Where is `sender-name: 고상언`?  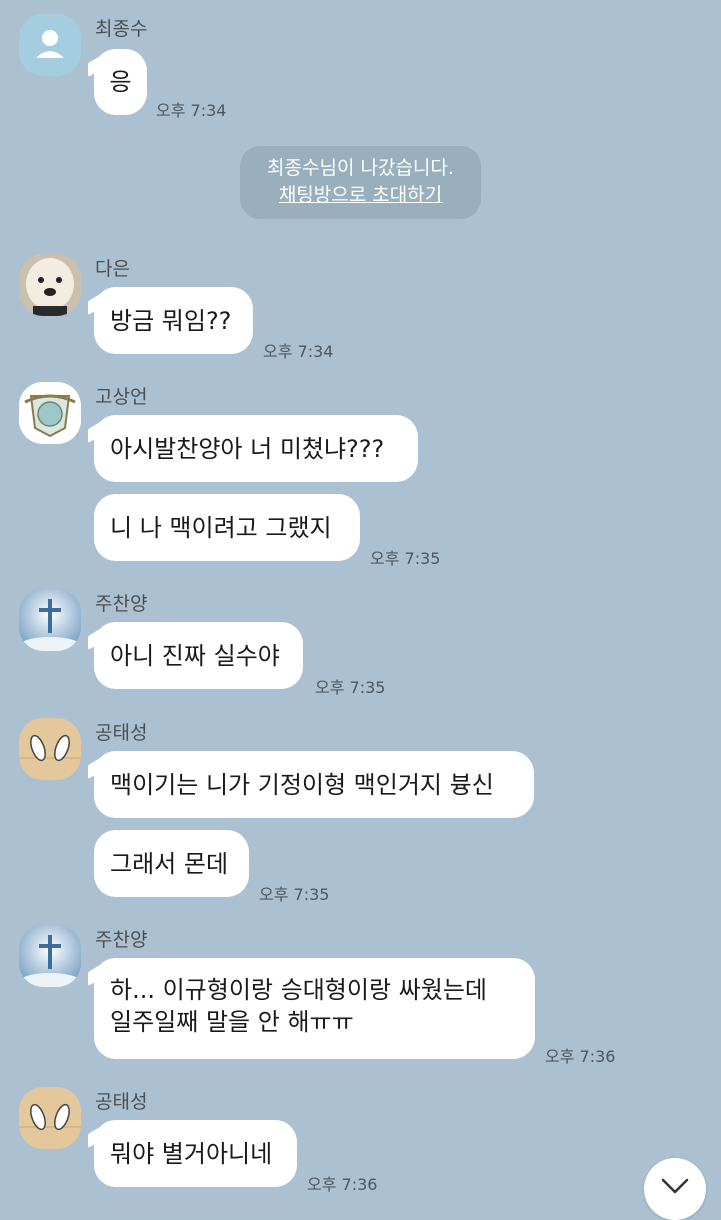
sender-name: 고상언 is located at coordinates (121, 397).